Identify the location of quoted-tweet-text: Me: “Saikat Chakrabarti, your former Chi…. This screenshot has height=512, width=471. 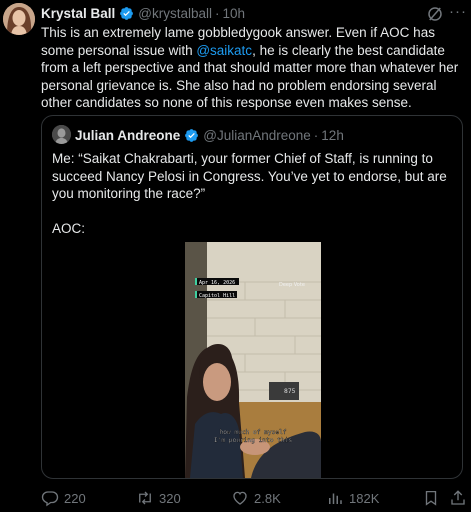
(253, 194).